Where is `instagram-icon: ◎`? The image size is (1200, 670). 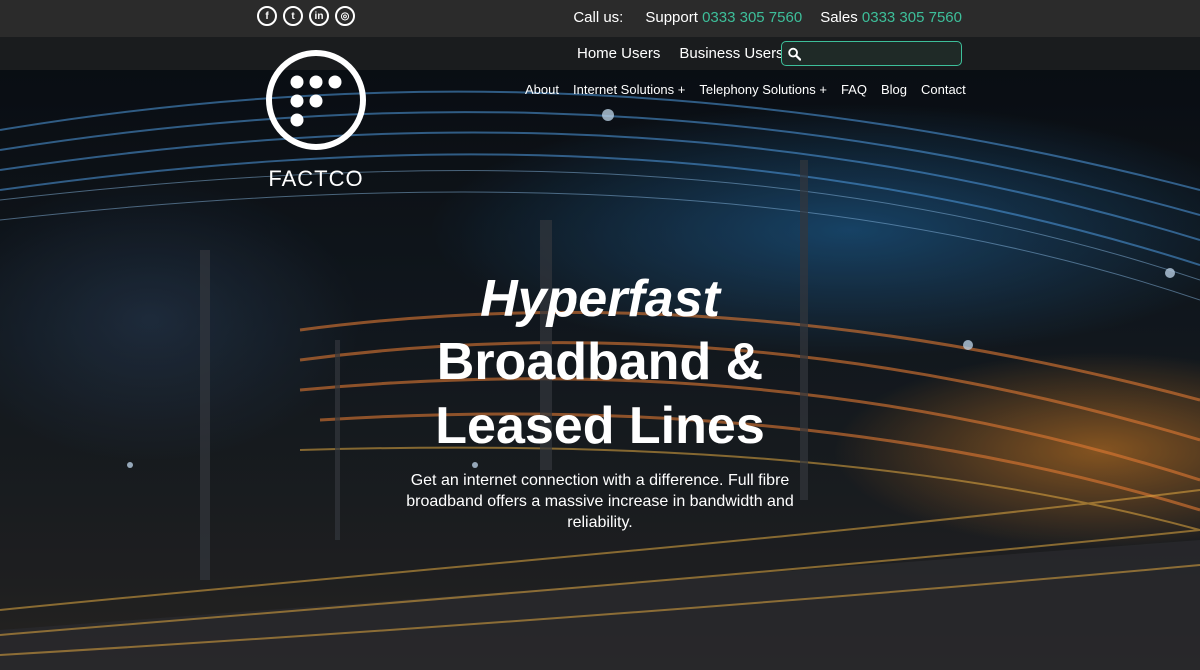
instagram-icon: ◎ is located at coordinates (345, 16).